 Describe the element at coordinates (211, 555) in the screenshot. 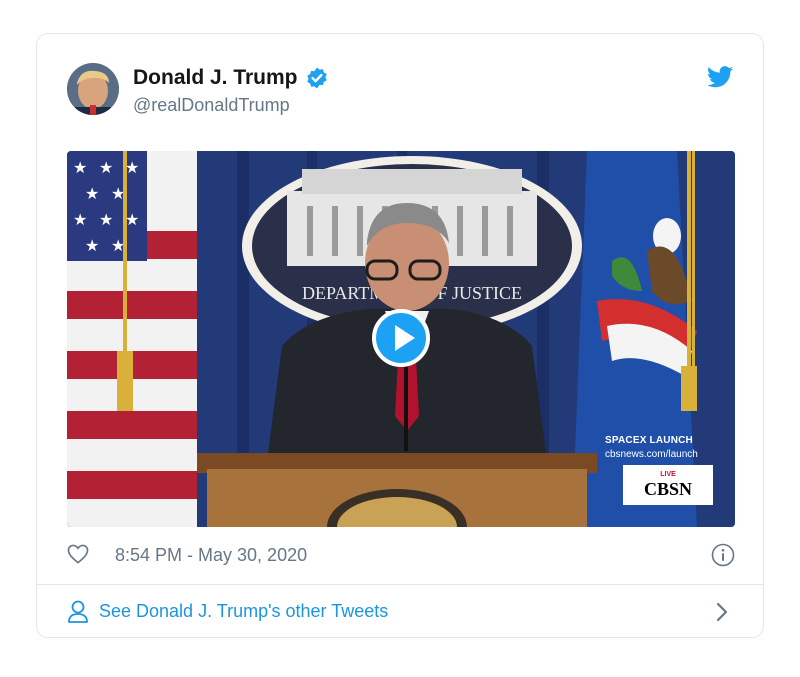

I see `tweet-timestamp: 8:54 PM - May 30, 2020` at that location.